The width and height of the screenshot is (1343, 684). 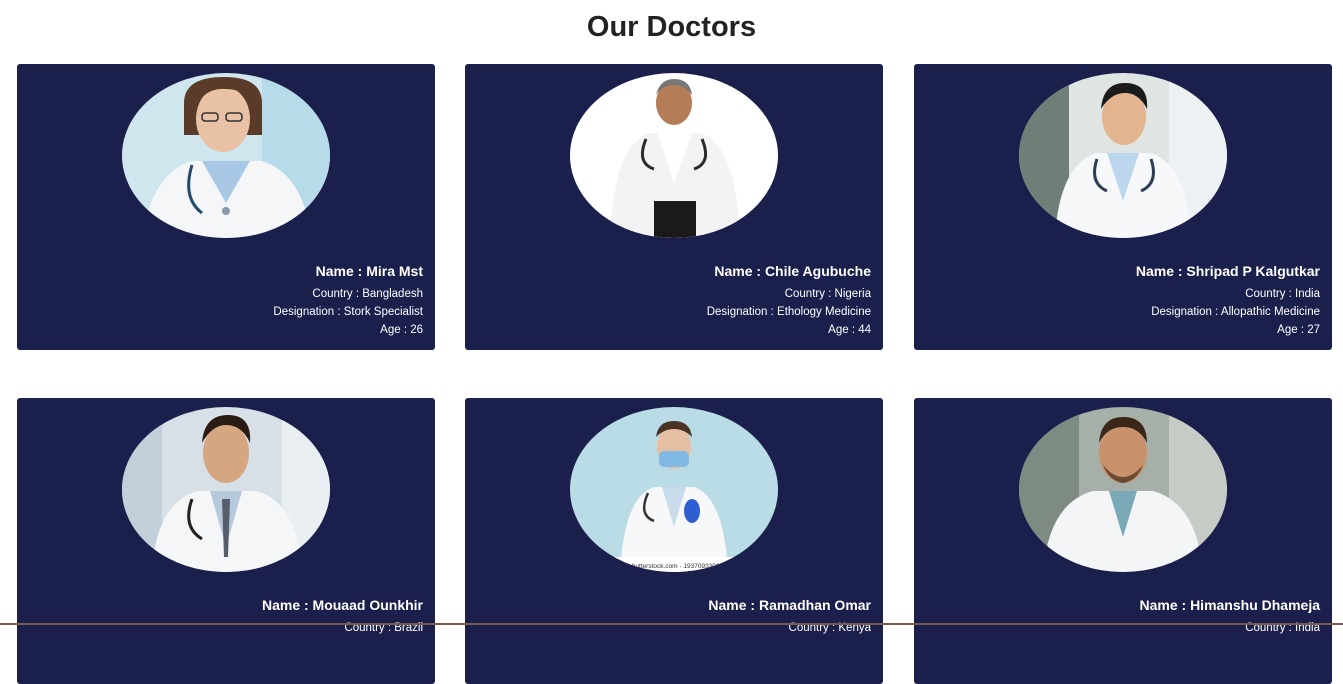 What do you see at coordinates (383, 628) in the screenshot?
I see `doctor-country: Country : Brazil` at bounding box center [383, 628].